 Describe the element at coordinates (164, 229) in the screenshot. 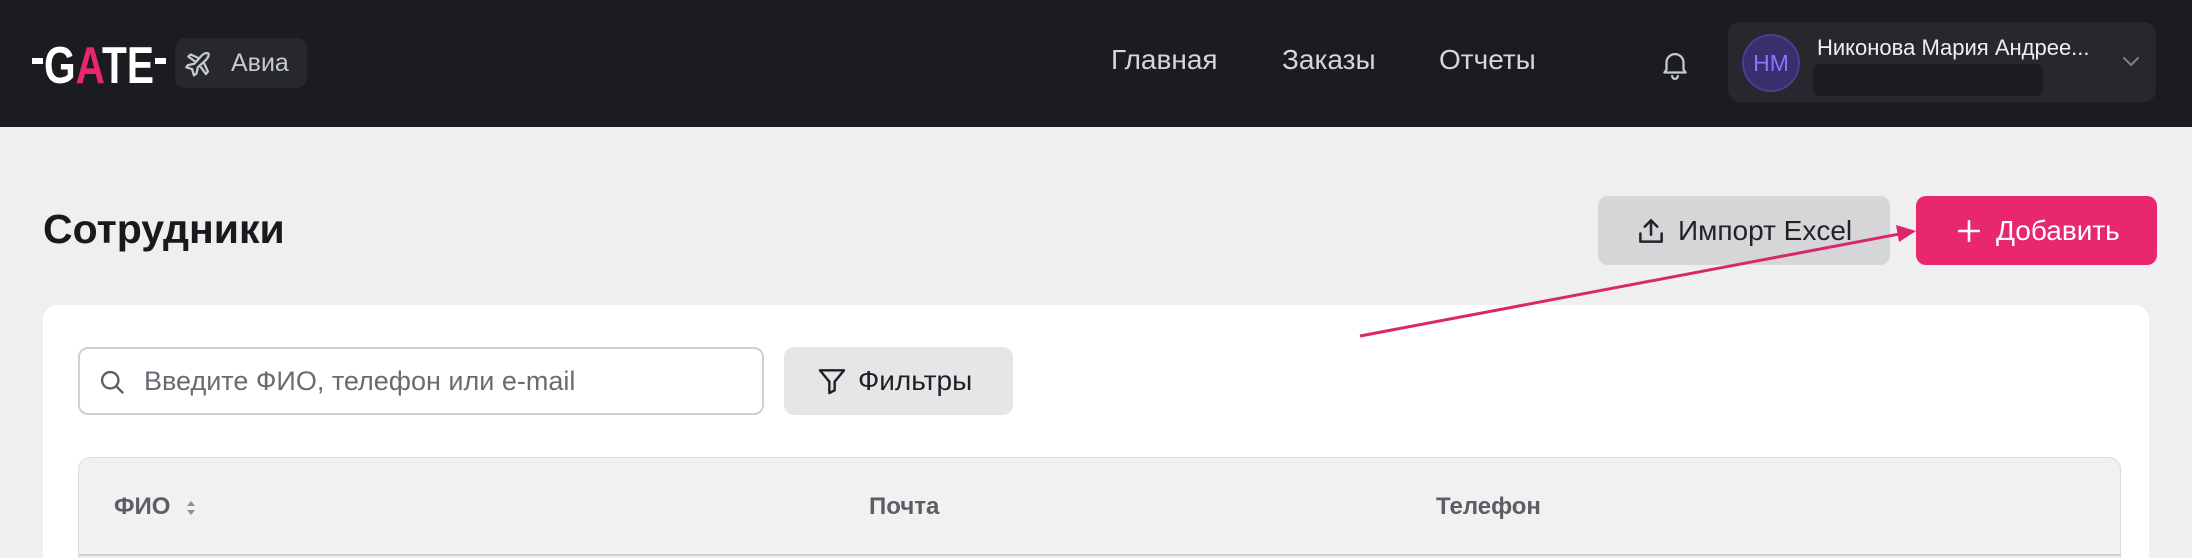

I see `page-title: Сотрудники` at that location.